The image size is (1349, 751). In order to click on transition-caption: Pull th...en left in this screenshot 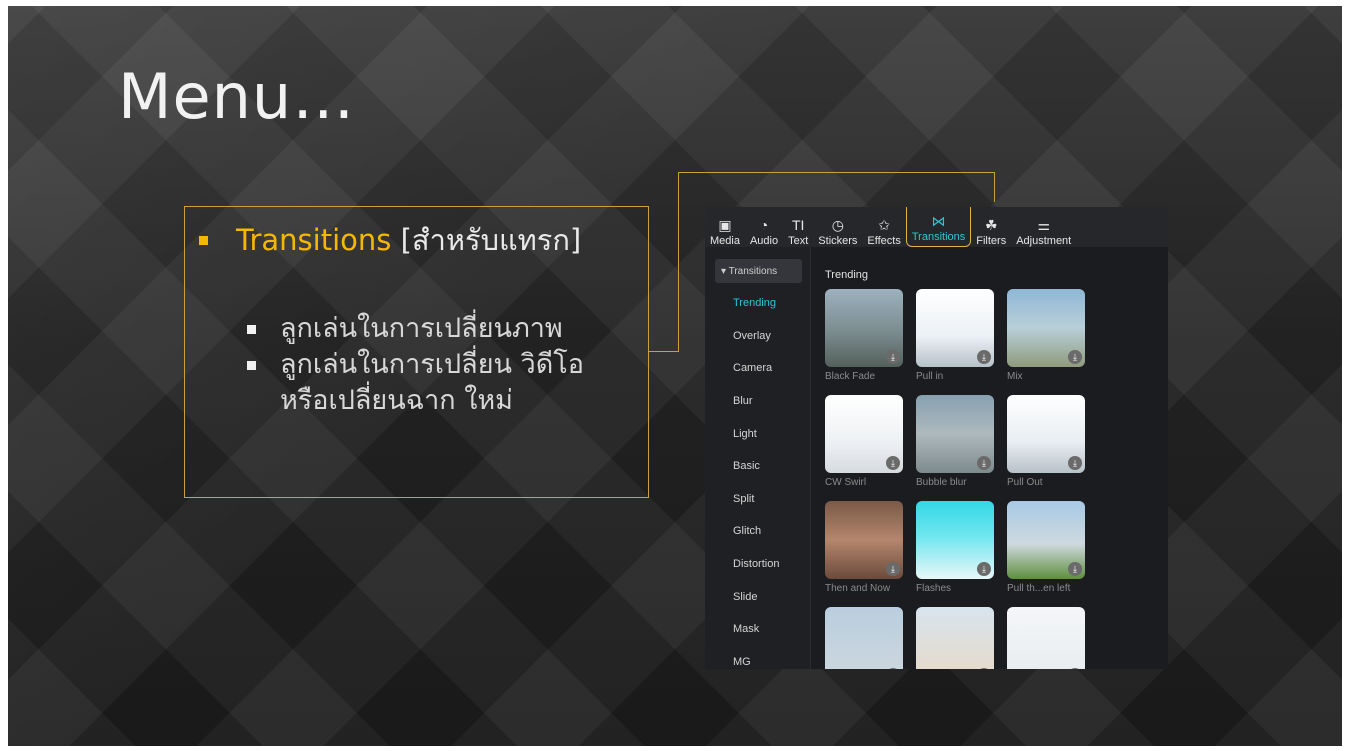, I will do `click(1039, 588)`.